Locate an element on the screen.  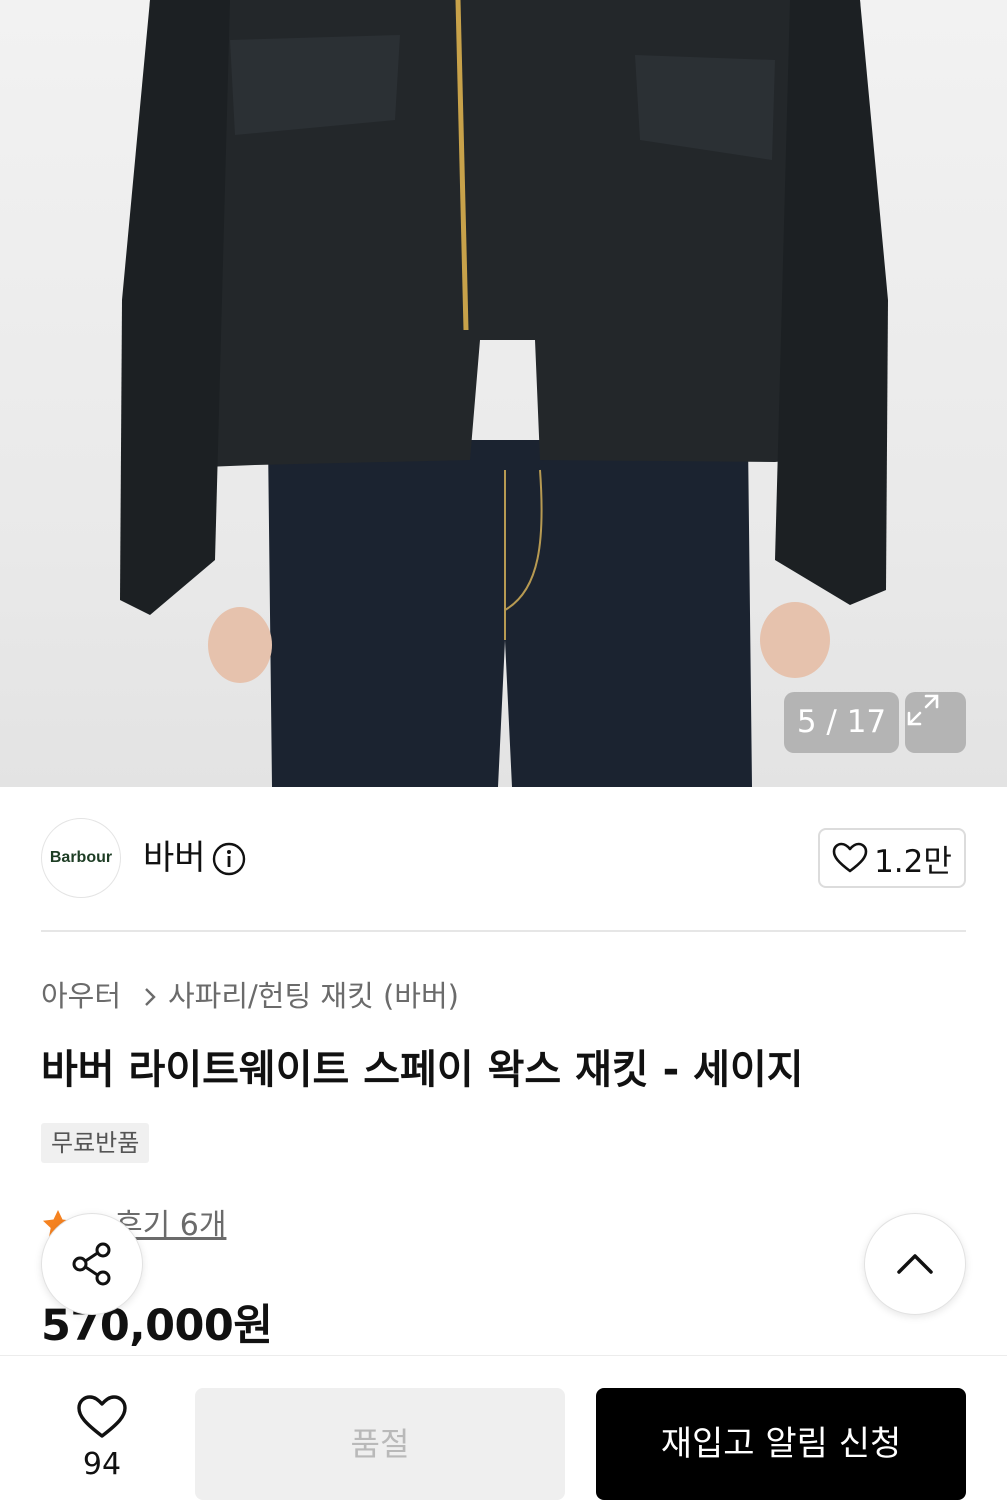
free-return-badge: 무료반품 is located at coordinates (95, 1143).